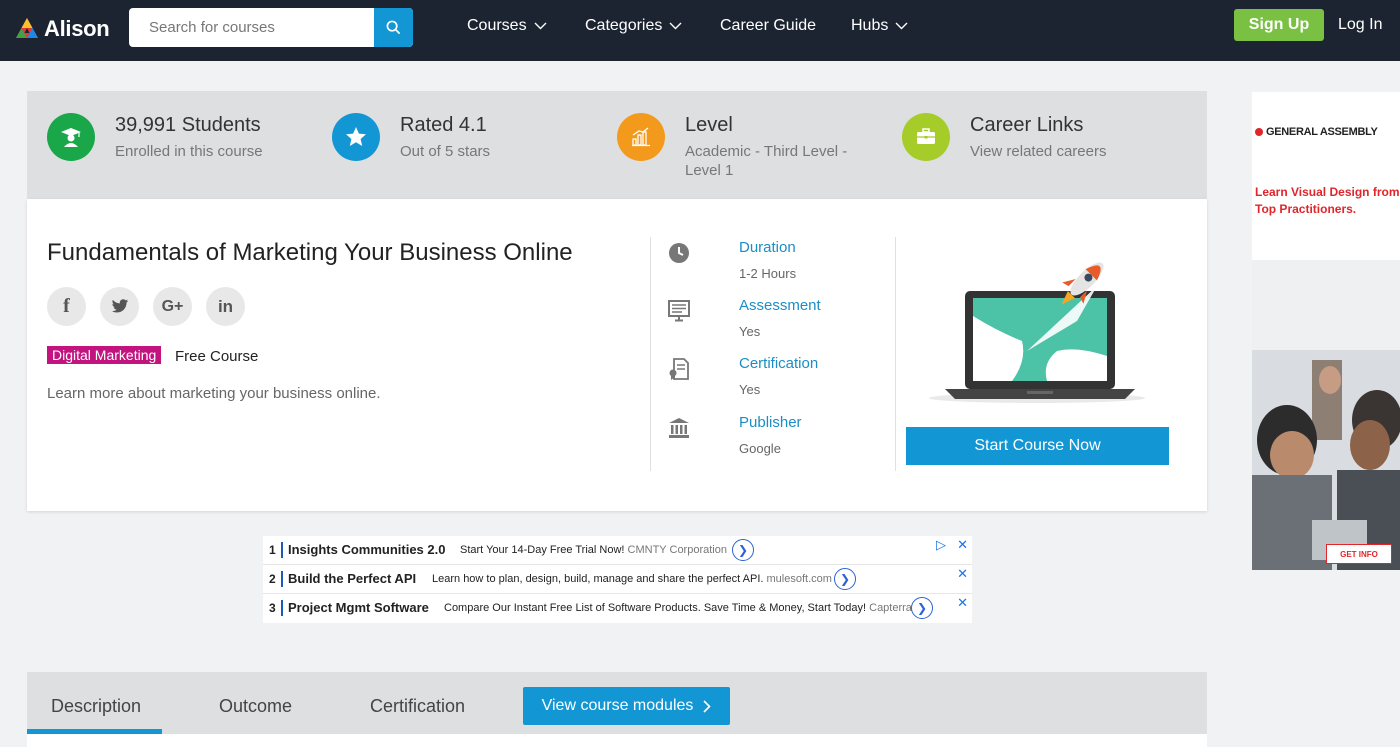 The width and height of the screenshot is (1400, 747). Describe the element at coordinates (171, 137) in the screenshot. I see `stat-students: 39,991 Students Enrolled in this course` at that location.